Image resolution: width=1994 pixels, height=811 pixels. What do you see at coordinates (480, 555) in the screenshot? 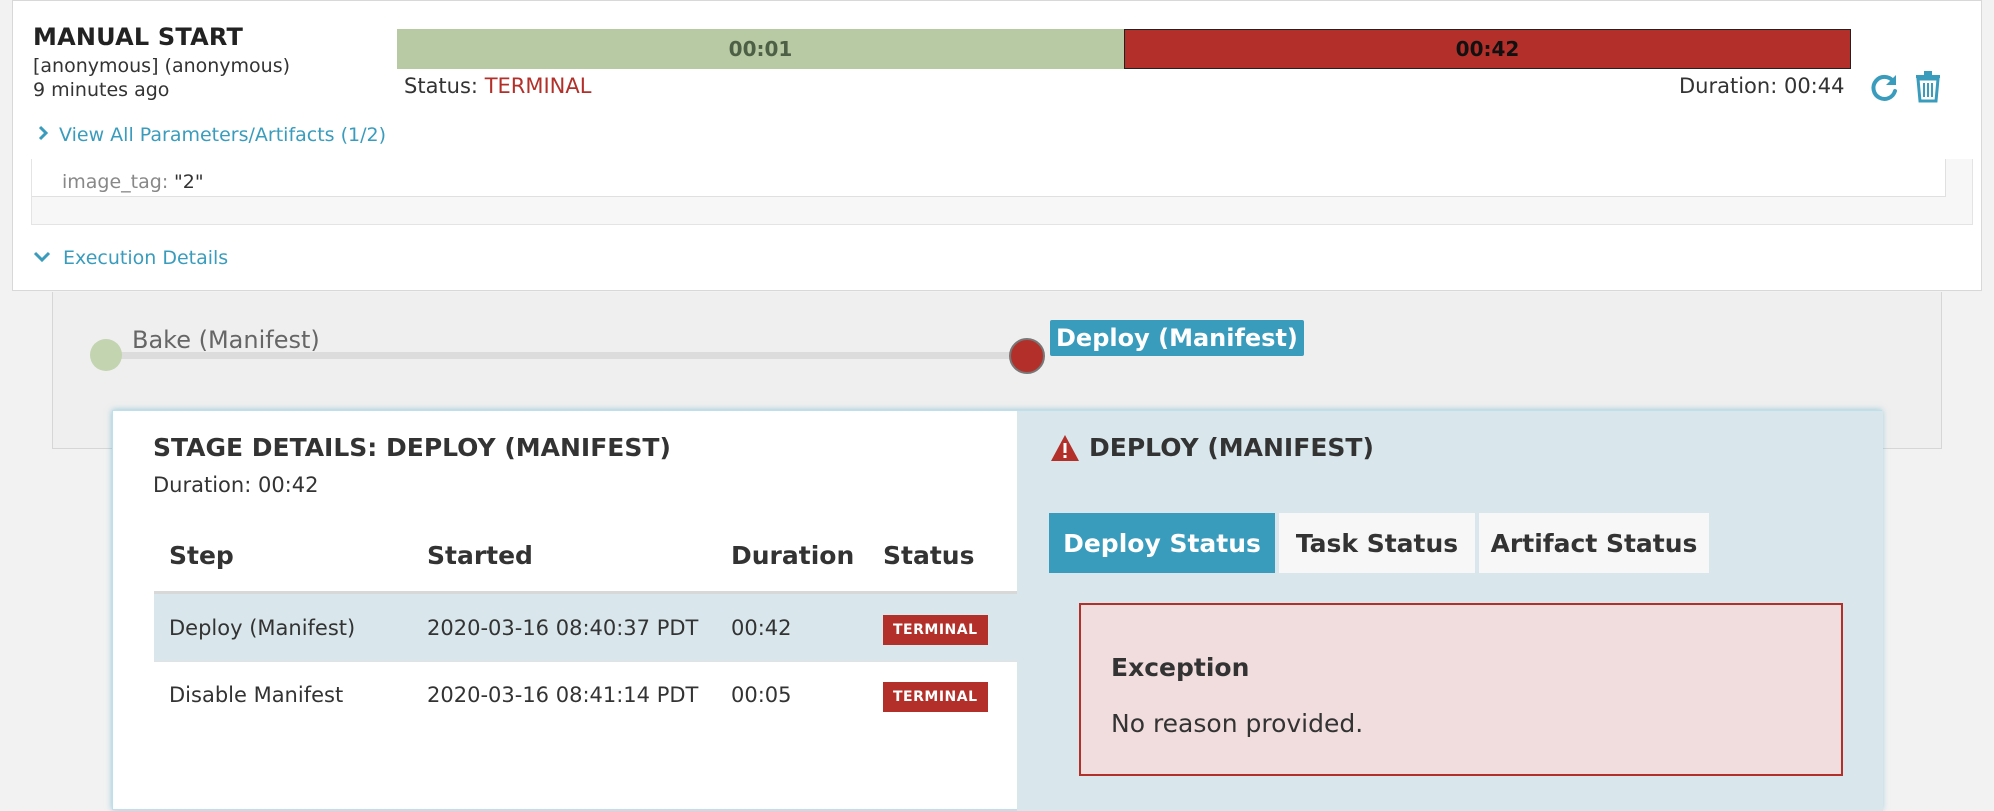
I see `col-header-started: Started` at bounding box center [480, 555].